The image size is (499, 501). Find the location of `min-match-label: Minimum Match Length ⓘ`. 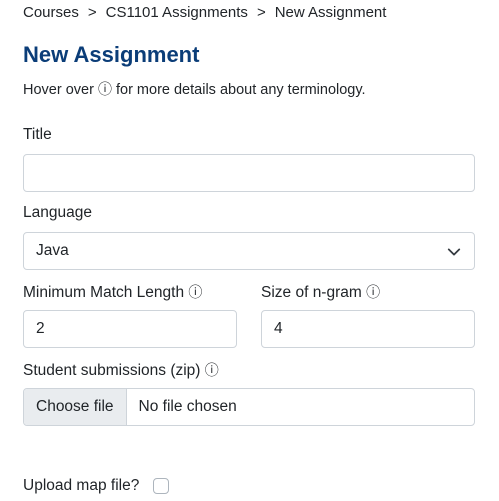

min-match-label: Minimum Match Length ⓘ is located at coordinates (112, 292).